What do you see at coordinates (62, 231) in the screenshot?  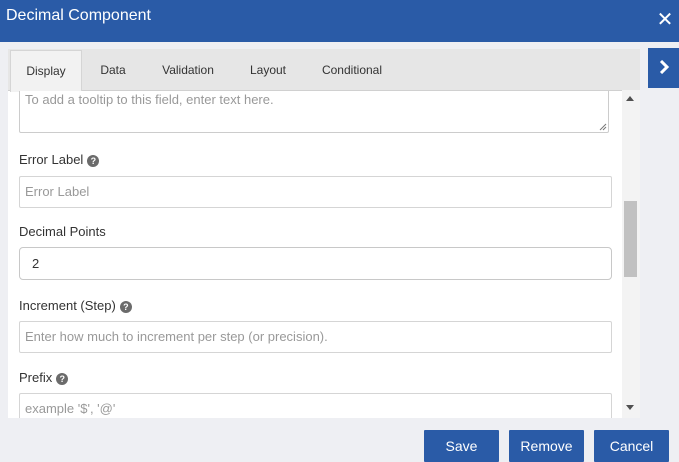 I see `decimal-points-label: Decimal Points` at bounding box center [62, 231].